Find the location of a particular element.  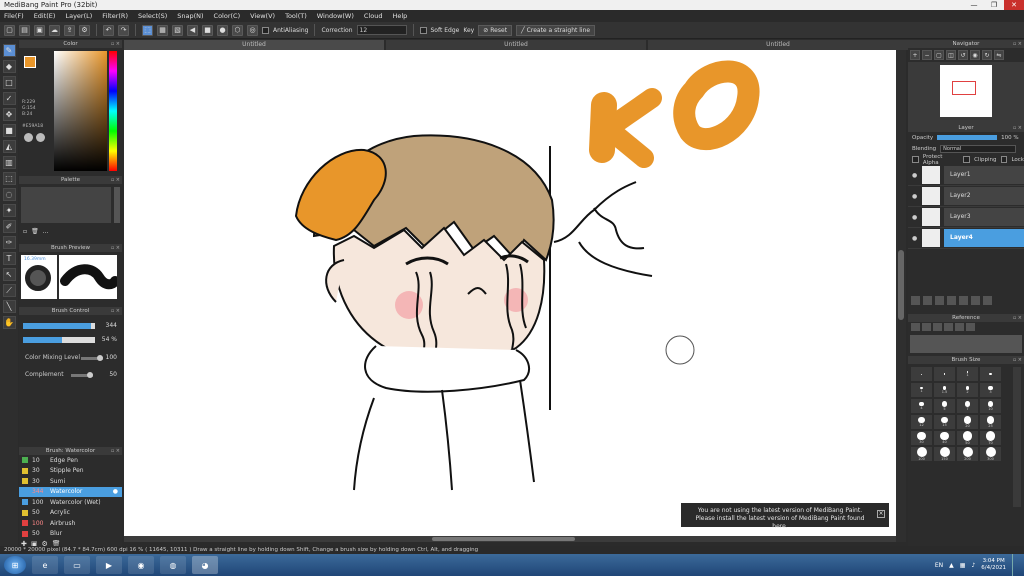

horizontal-scrollbar is located at coordinates (510, 539).